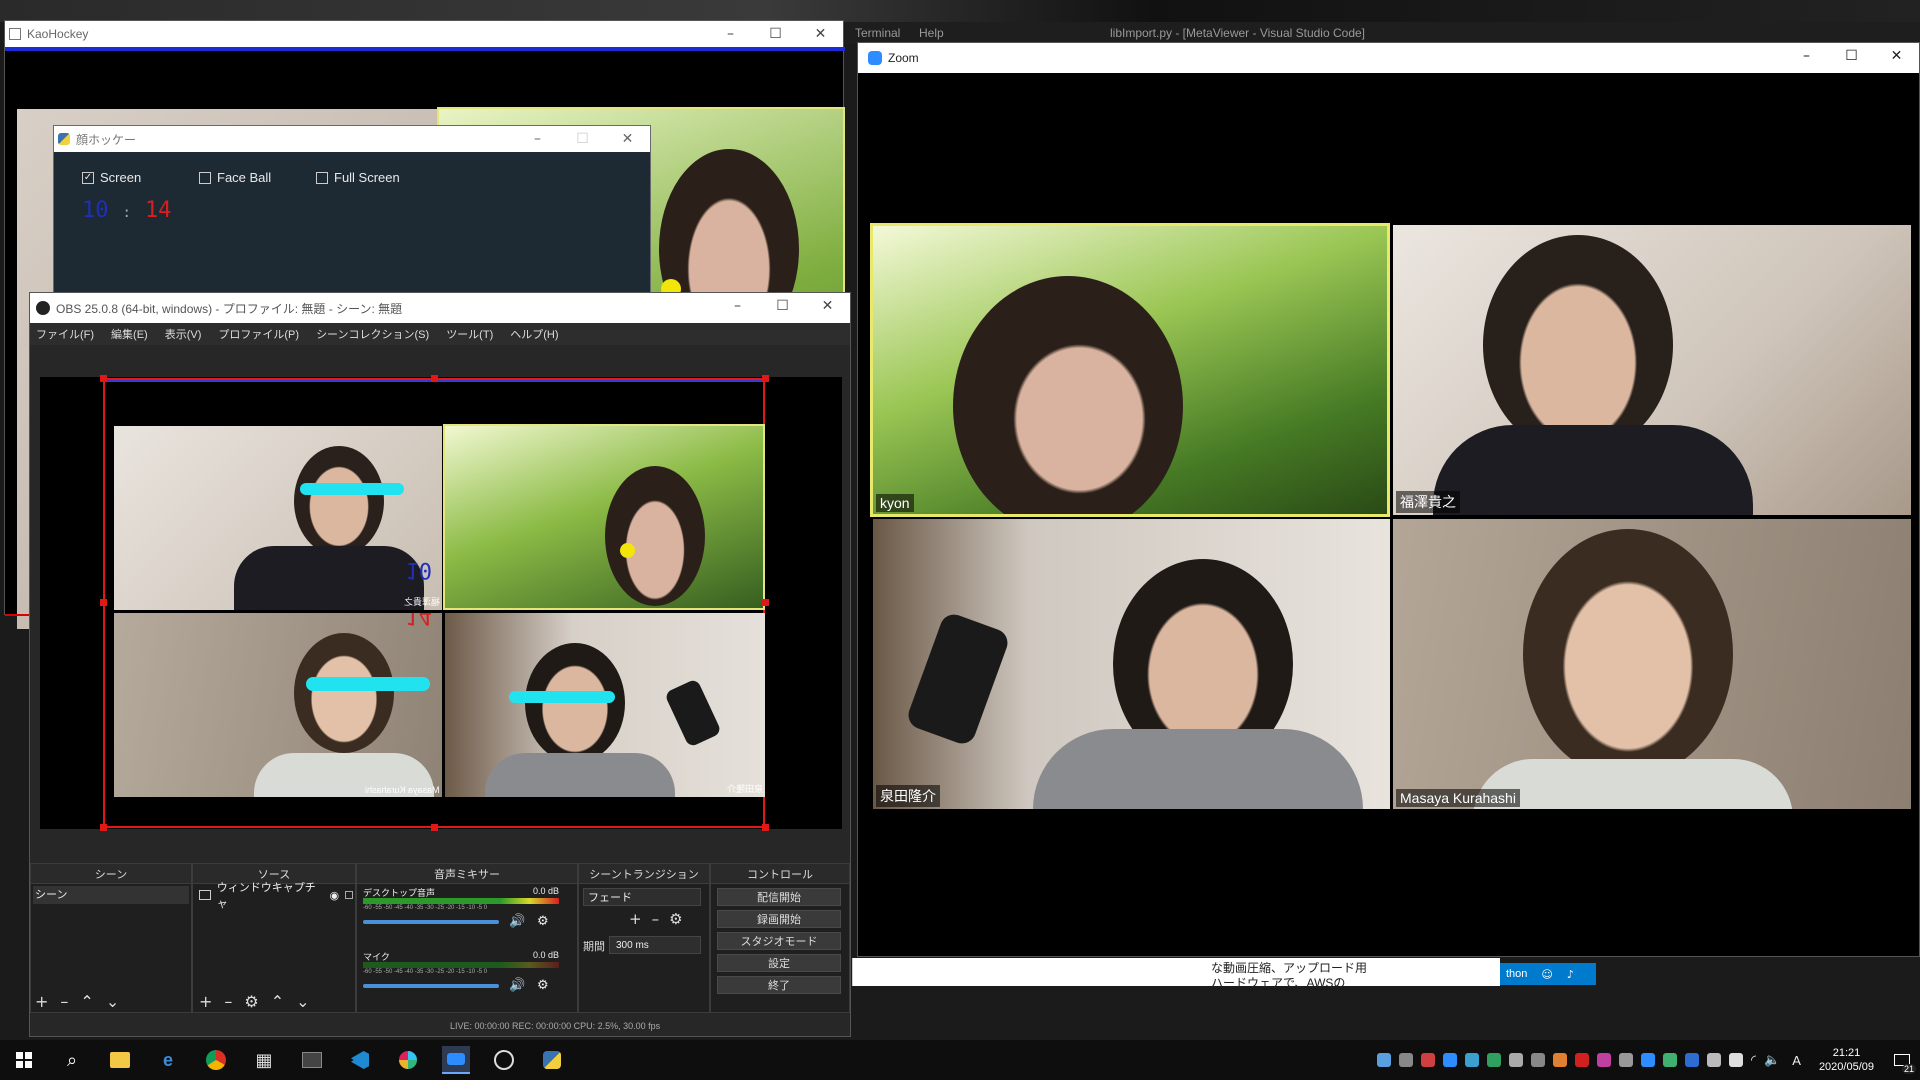  What do you see at coordinates (504, 1060) in the screenshot?
I see `obs-taskbar-icon` at bounding box center [504, 1060].